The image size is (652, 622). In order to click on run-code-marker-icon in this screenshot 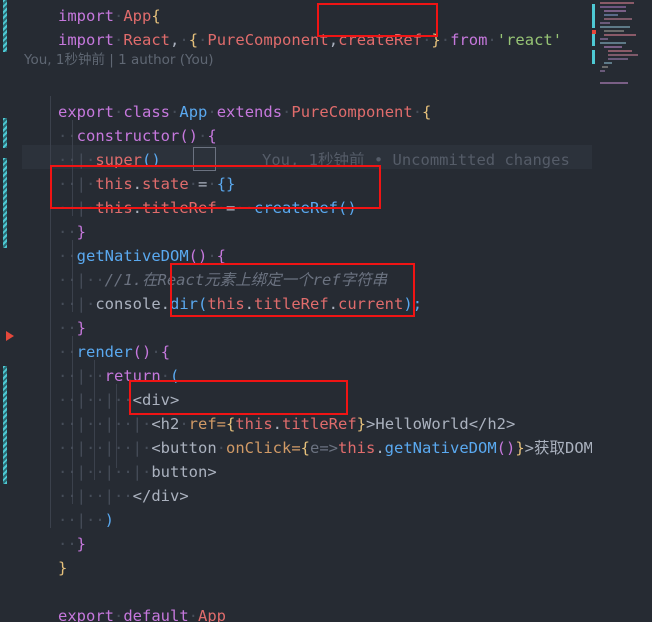, I will do `click(10, 336)`.